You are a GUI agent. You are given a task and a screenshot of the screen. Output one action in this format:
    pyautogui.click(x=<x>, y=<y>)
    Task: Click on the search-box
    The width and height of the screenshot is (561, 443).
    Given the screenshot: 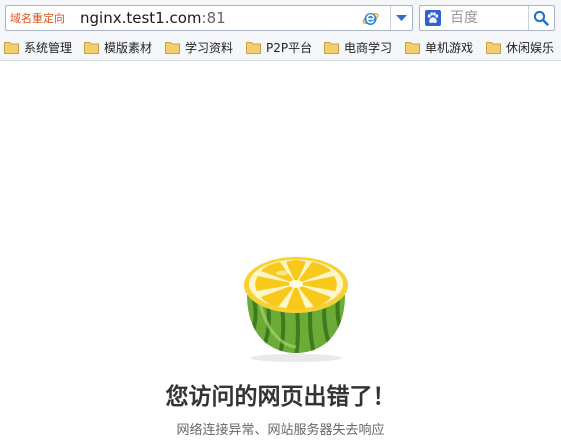 What is the action you would take?
    pyautogui.click(x=487, y=18)
    